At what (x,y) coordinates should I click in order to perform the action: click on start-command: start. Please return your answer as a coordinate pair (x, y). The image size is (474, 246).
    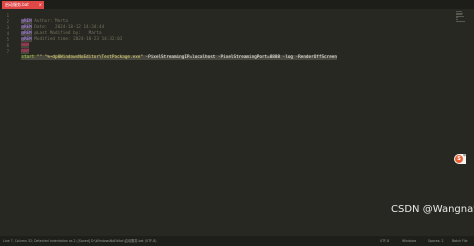
    Looking at the image, I should click on (28, 57).